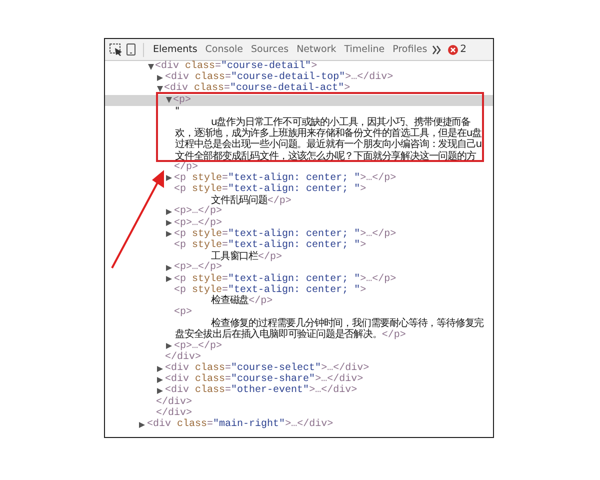 Image resolution: width=600 pixels, height=480 pixels. Describe the element at coordinates (186, 167) in the screenshot. I see `code-line: </p>` at that location.